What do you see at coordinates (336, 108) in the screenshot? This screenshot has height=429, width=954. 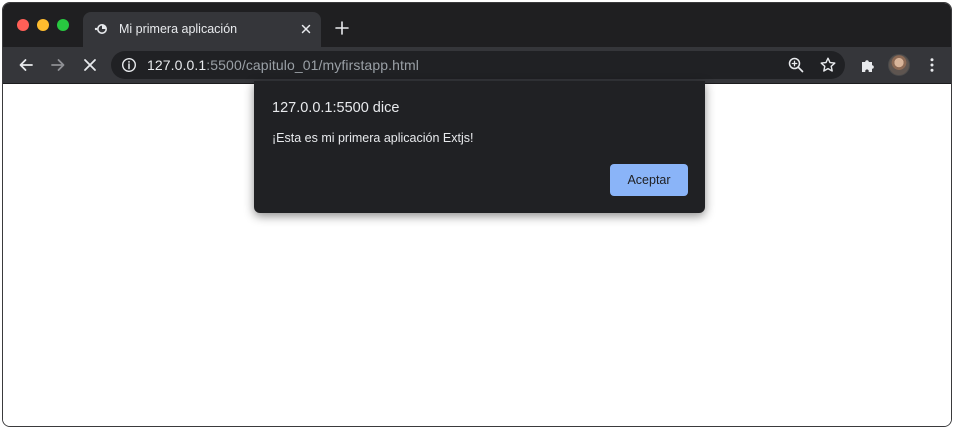 I see `dialog-title: 127.0.0.1:5500 dice` at bounding box center [336, 108].